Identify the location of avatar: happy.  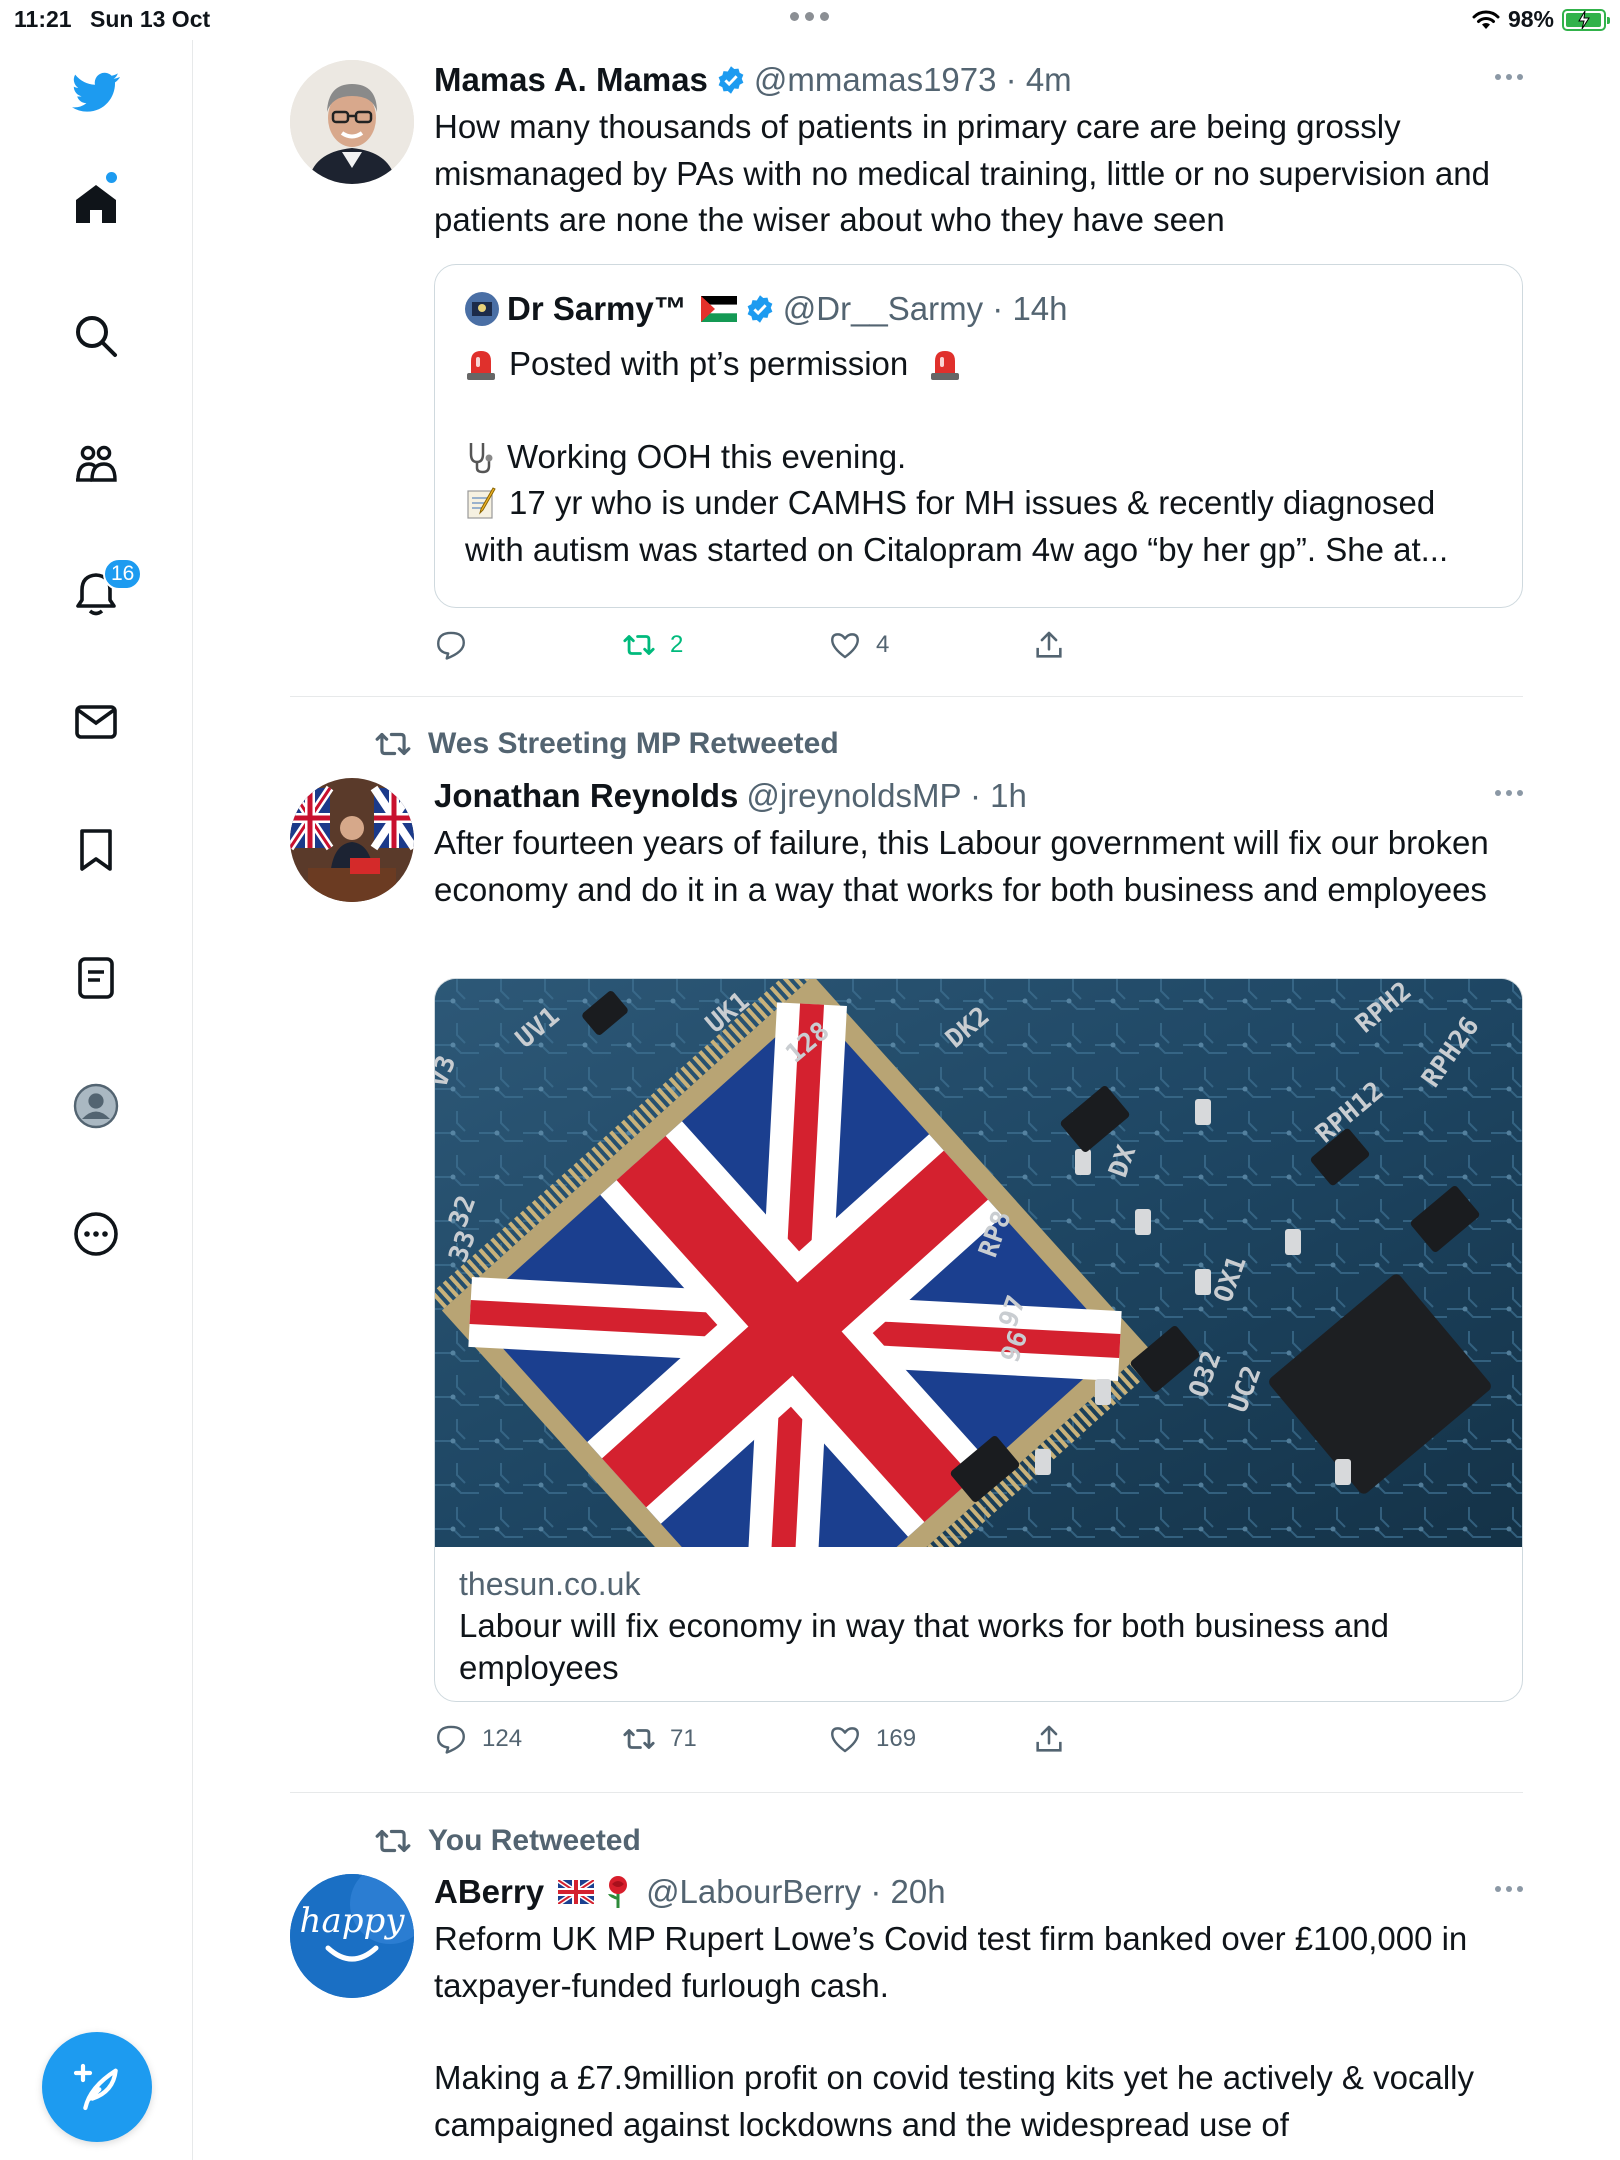
(352, 1936).